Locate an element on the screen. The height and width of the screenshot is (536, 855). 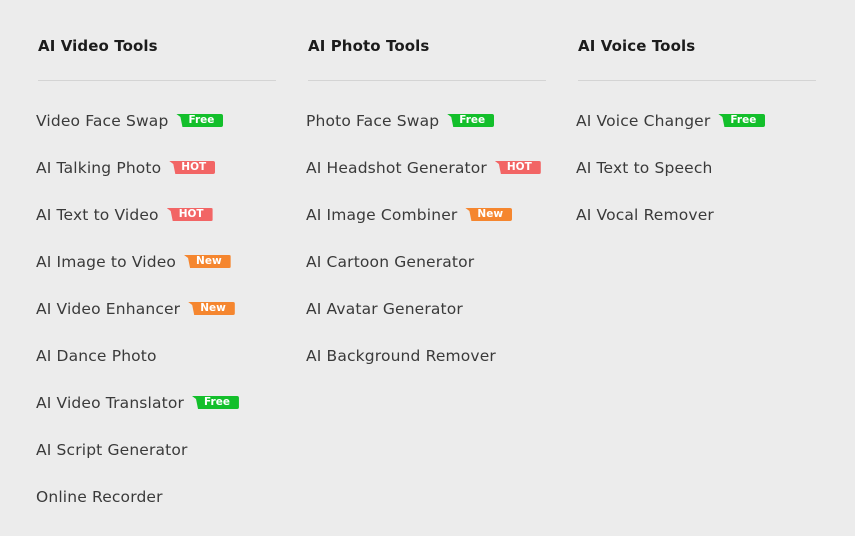
menu-item-photo-face-swap: Photo Face Swap Free is located at coordinates (423, 126).